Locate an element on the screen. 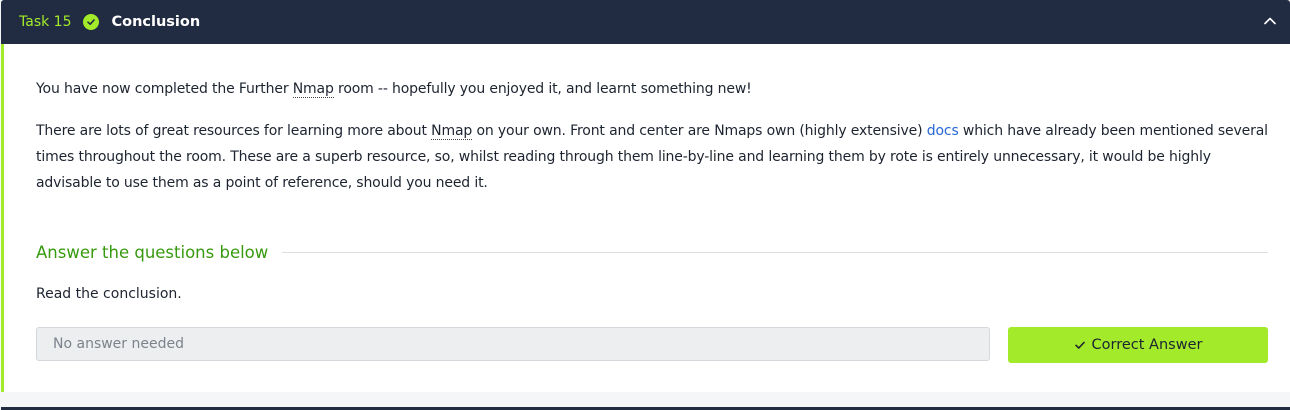 The image size is (1290, 410). correct-answer-button: Correct Answer is located at coordinates (1138, 345).